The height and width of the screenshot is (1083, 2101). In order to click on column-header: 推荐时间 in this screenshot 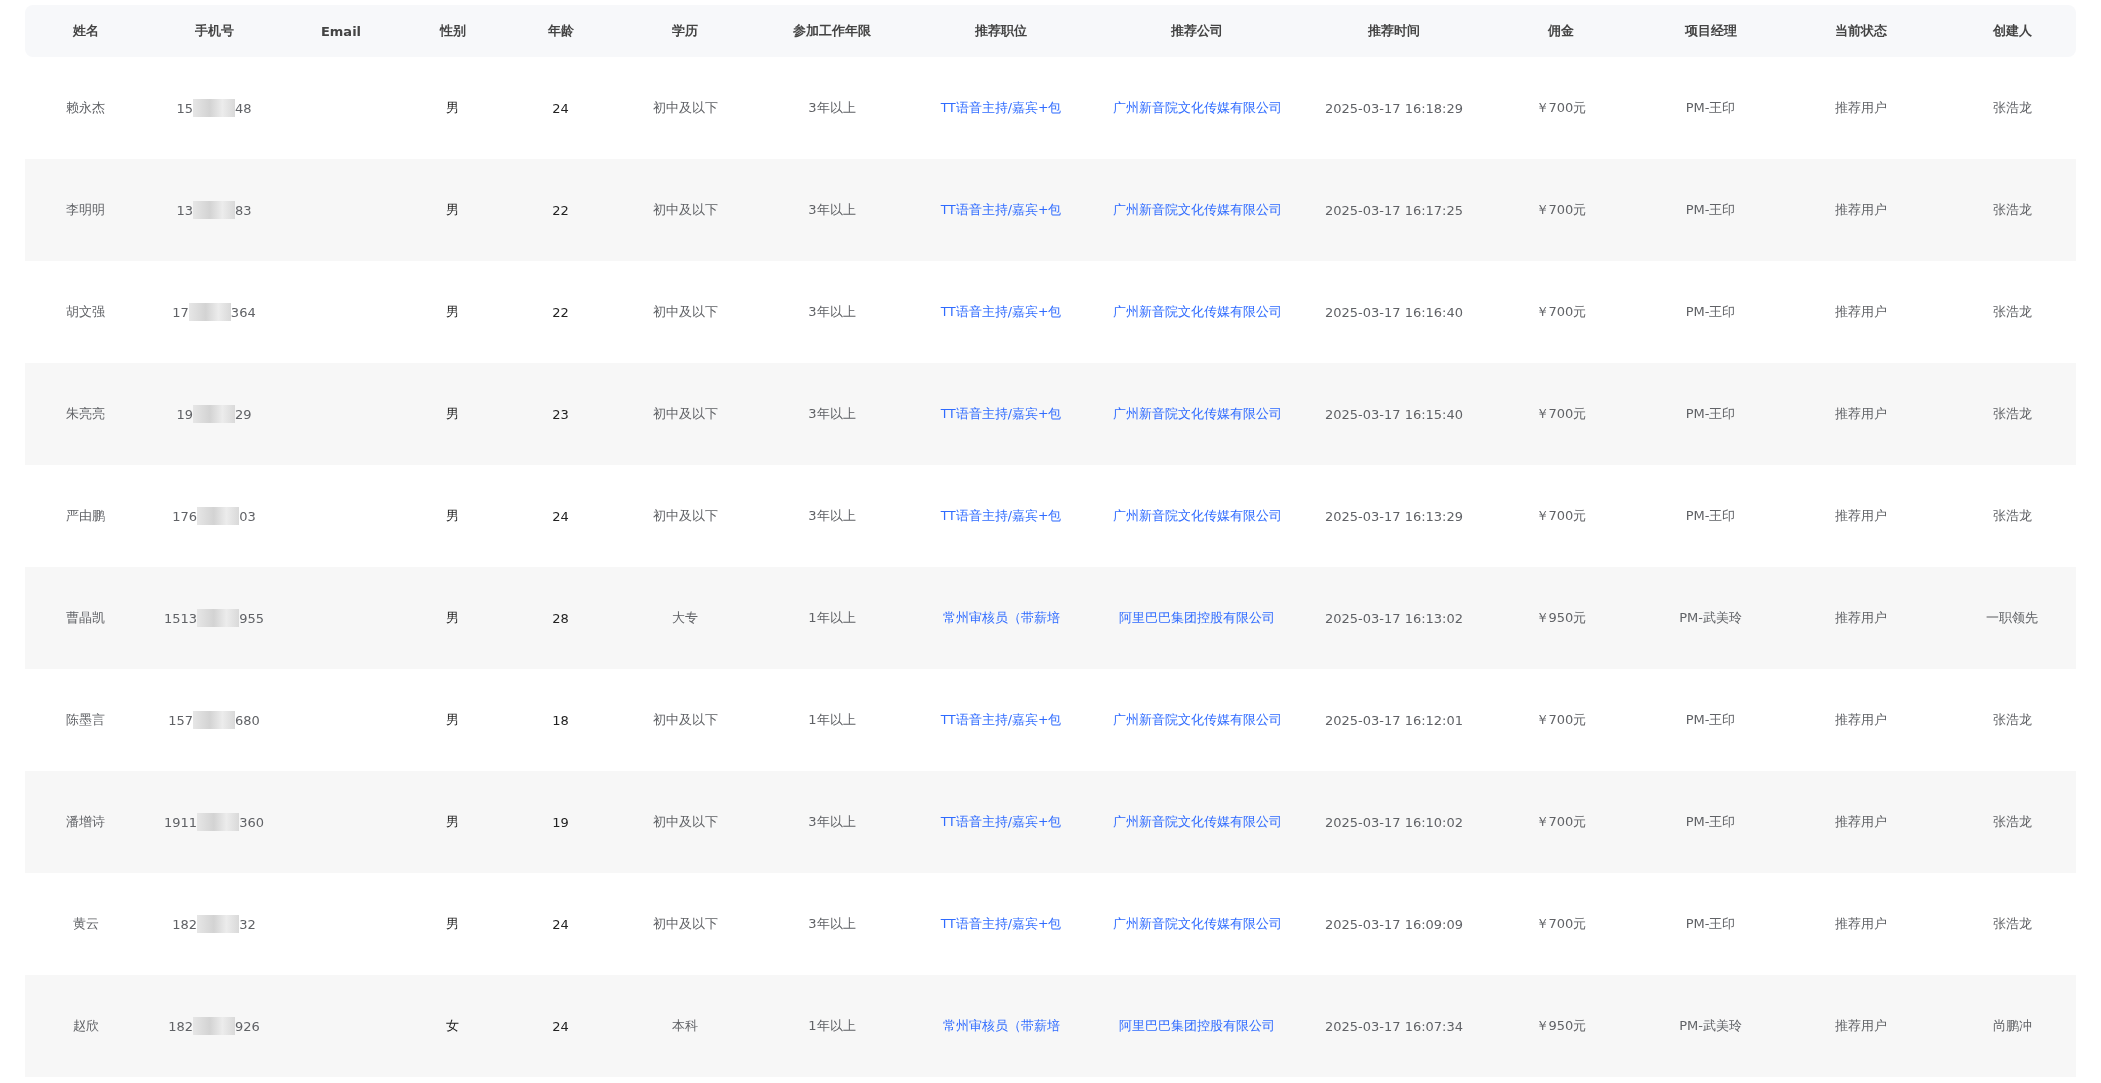, I will do `click(1394, 31)`.